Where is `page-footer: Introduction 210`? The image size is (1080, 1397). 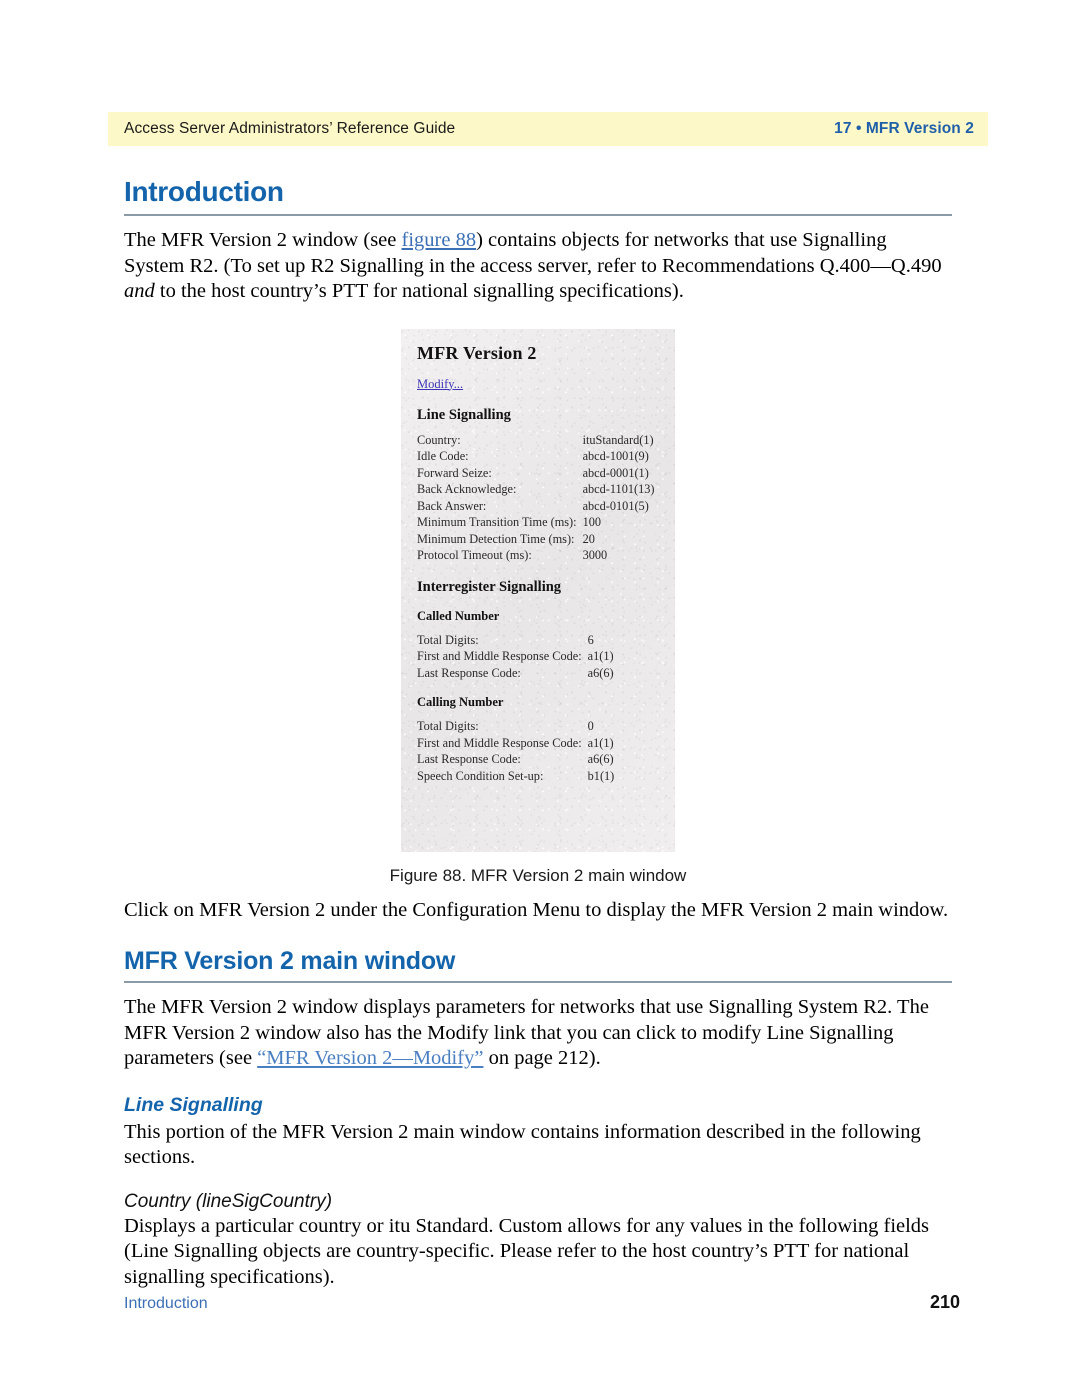 page-footer: Introduction 210 is located at coordinates (542, 1302).